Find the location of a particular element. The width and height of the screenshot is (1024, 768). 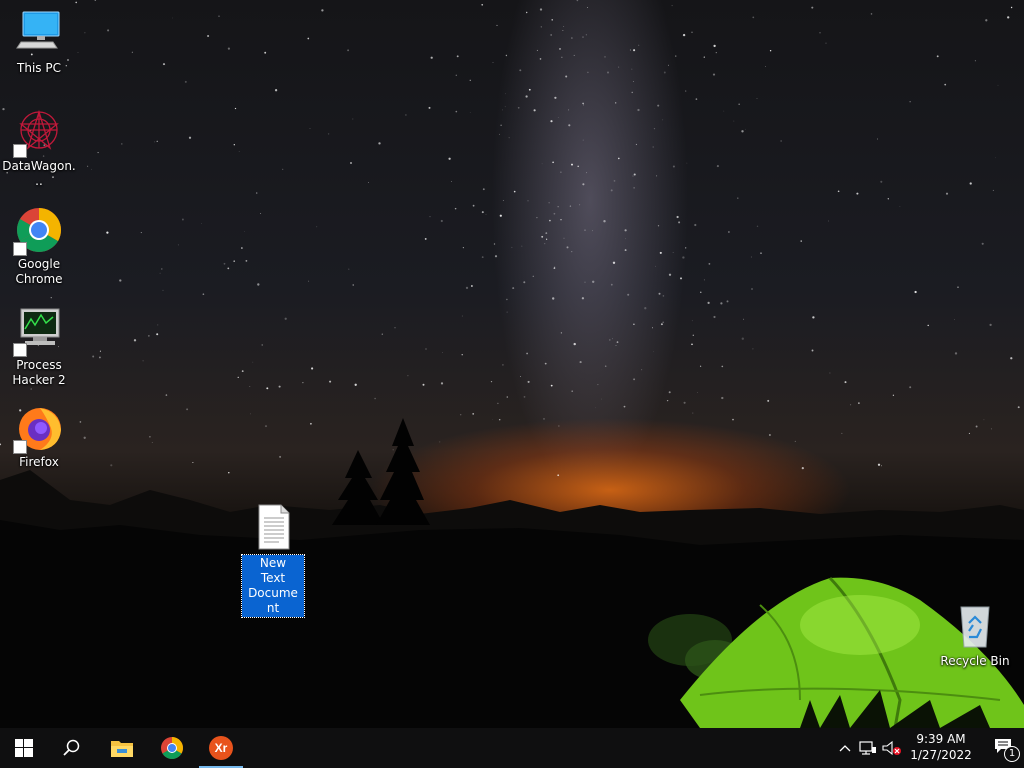

system-tray: 9:39 AM 1/27/2022 1 is located at coordinates (929, 748).